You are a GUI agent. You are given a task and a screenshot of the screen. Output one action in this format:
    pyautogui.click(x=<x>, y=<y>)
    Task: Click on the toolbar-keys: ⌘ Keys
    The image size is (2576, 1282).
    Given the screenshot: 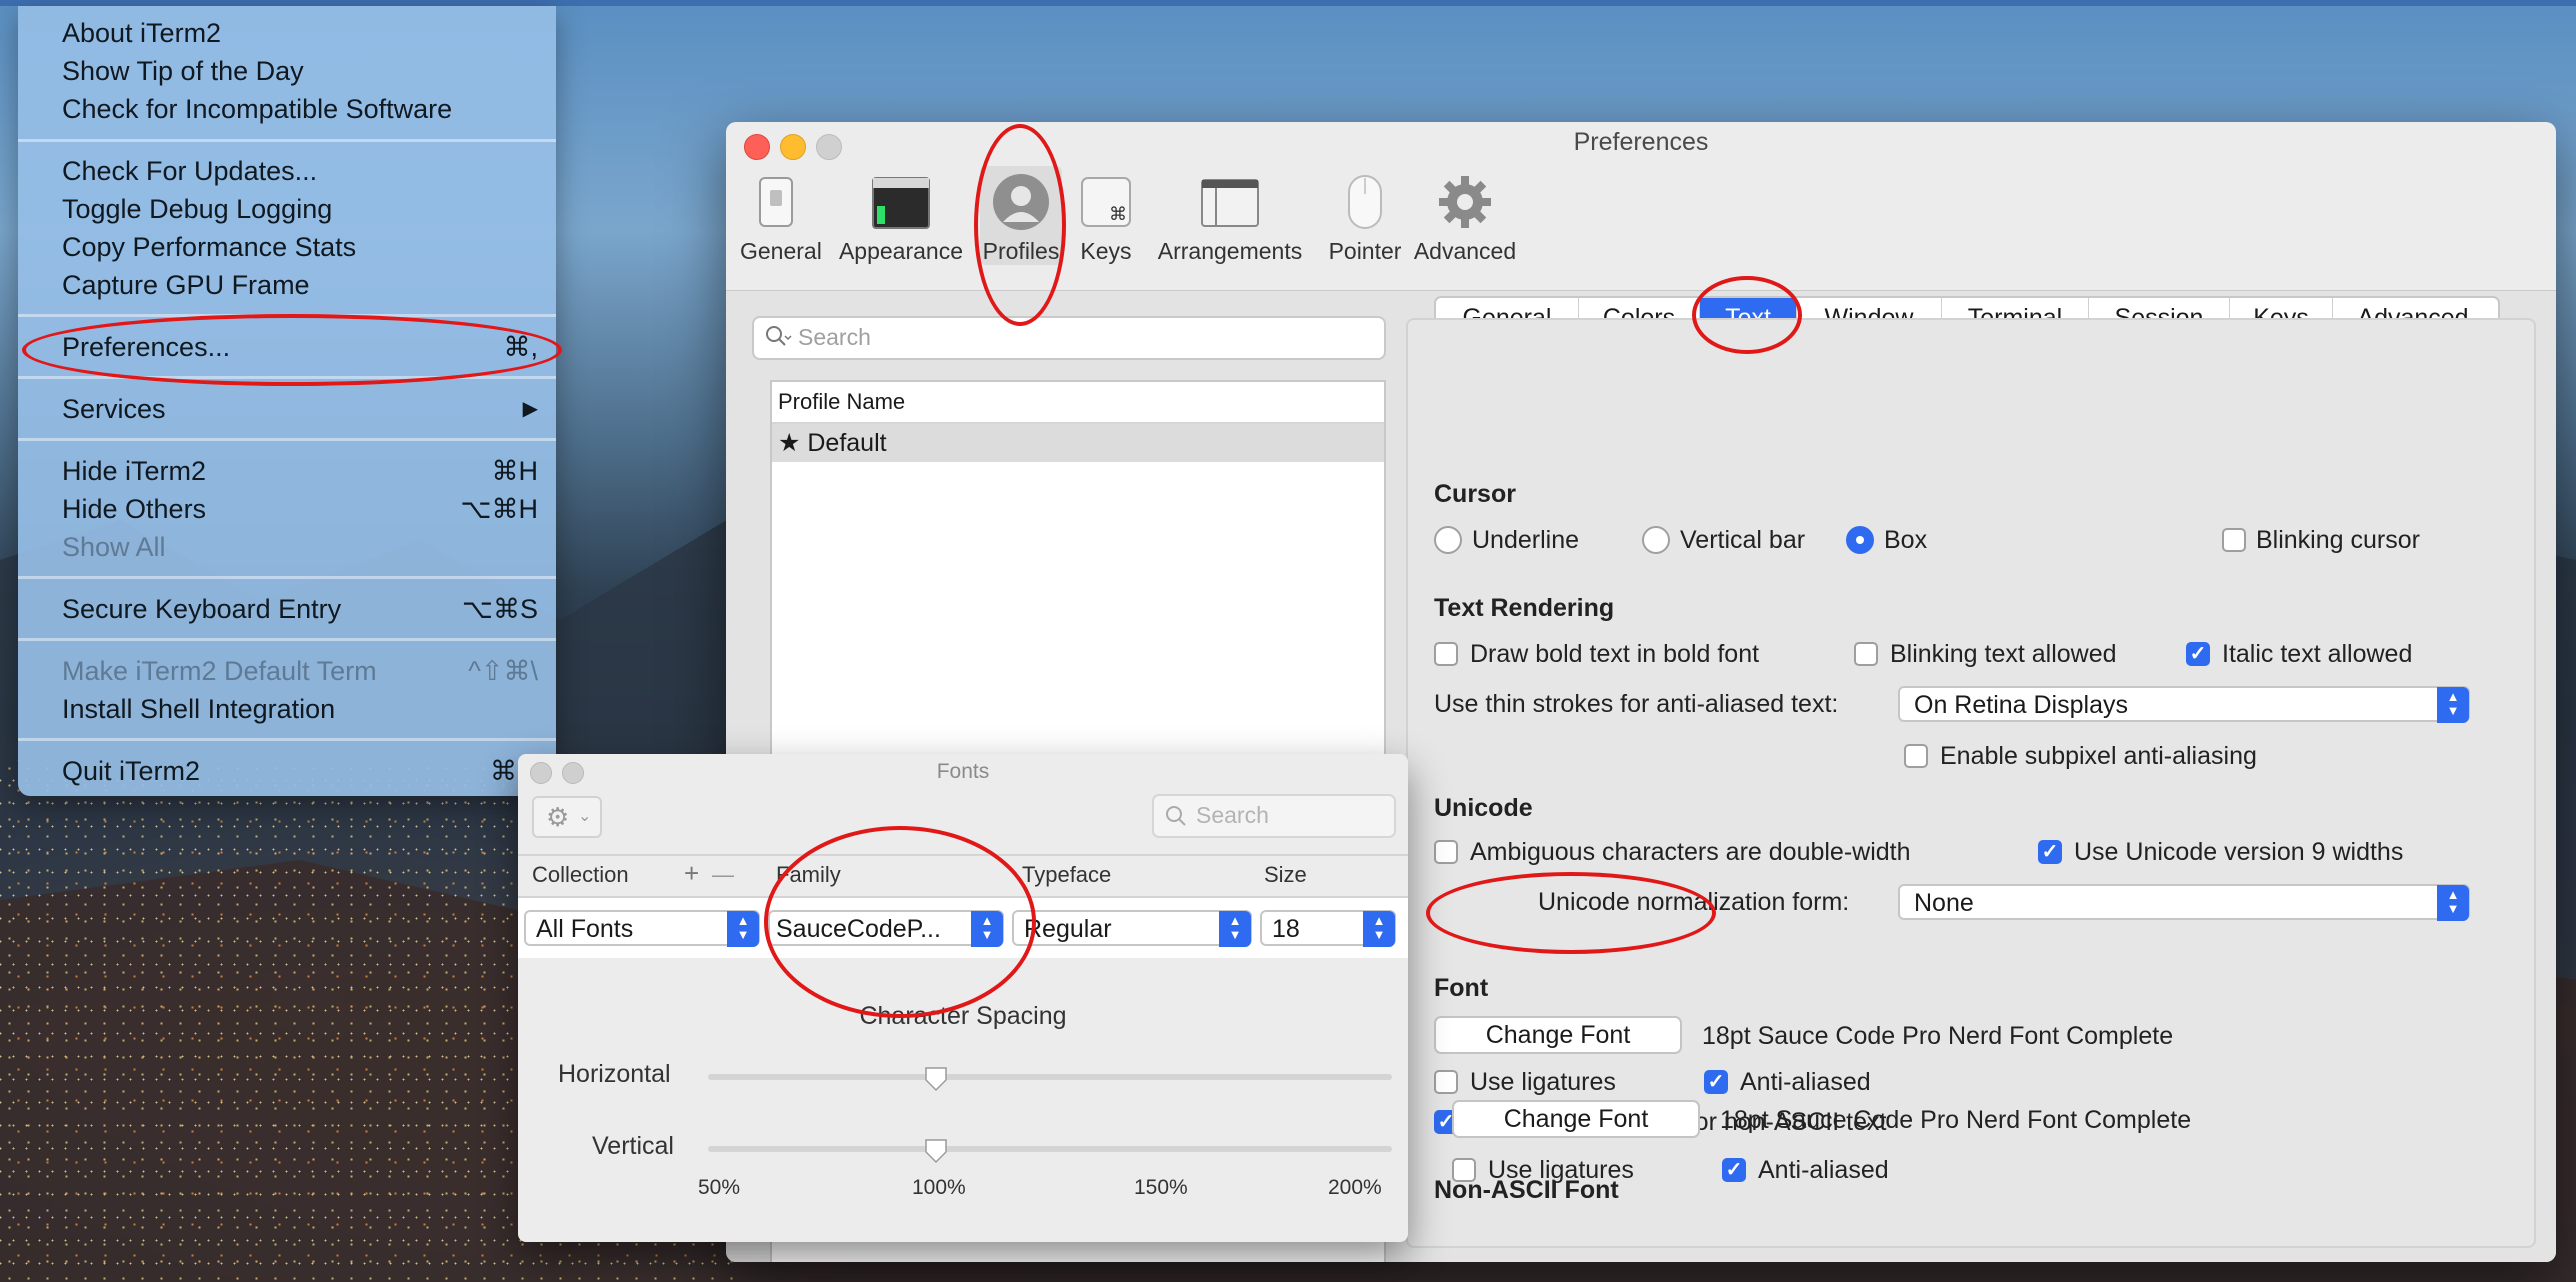 What is the action you would take?
    pyautogui.click(x=1106, y=218)
    